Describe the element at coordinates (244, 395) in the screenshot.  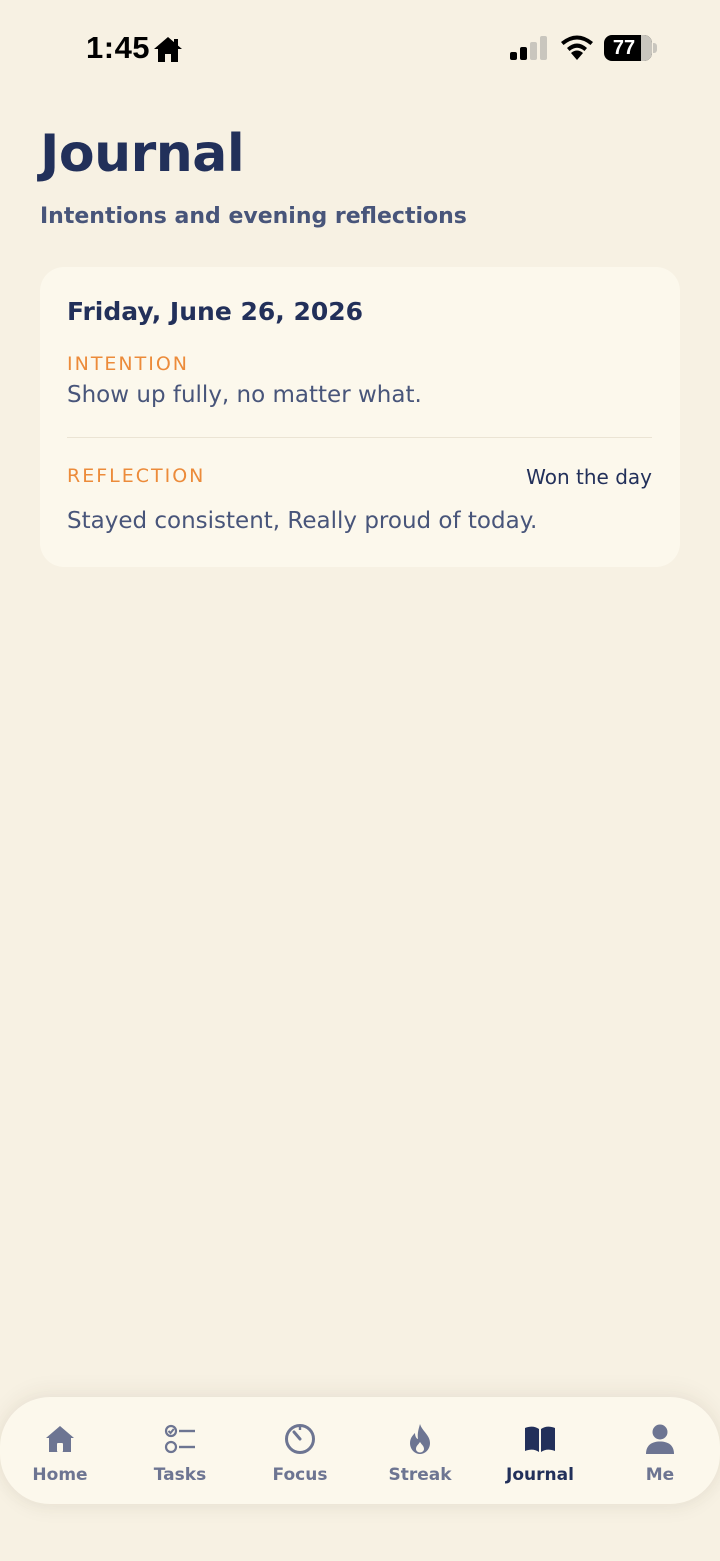
I see `intention-text: Show up fully, no matter what.` at that location.